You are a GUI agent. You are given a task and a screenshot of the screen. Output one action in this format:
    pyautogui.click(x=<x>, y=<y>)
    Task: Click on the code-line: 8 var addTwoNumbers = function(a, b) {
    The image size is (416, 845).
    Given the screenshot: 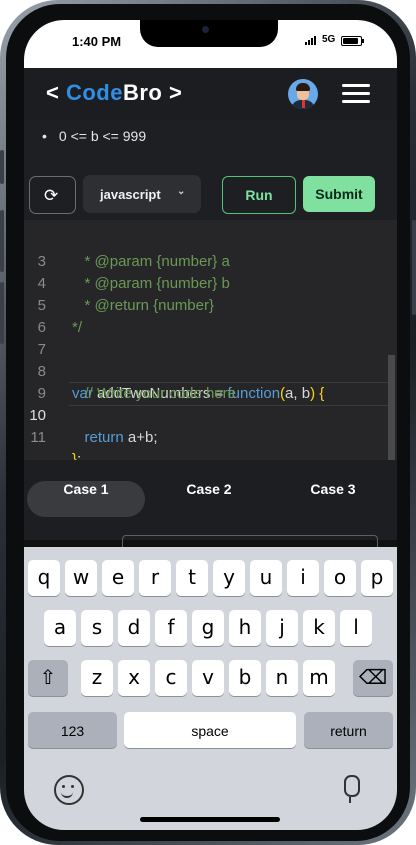 What is the action you would take?
    pyautogui.click(x=181, y=382)
    